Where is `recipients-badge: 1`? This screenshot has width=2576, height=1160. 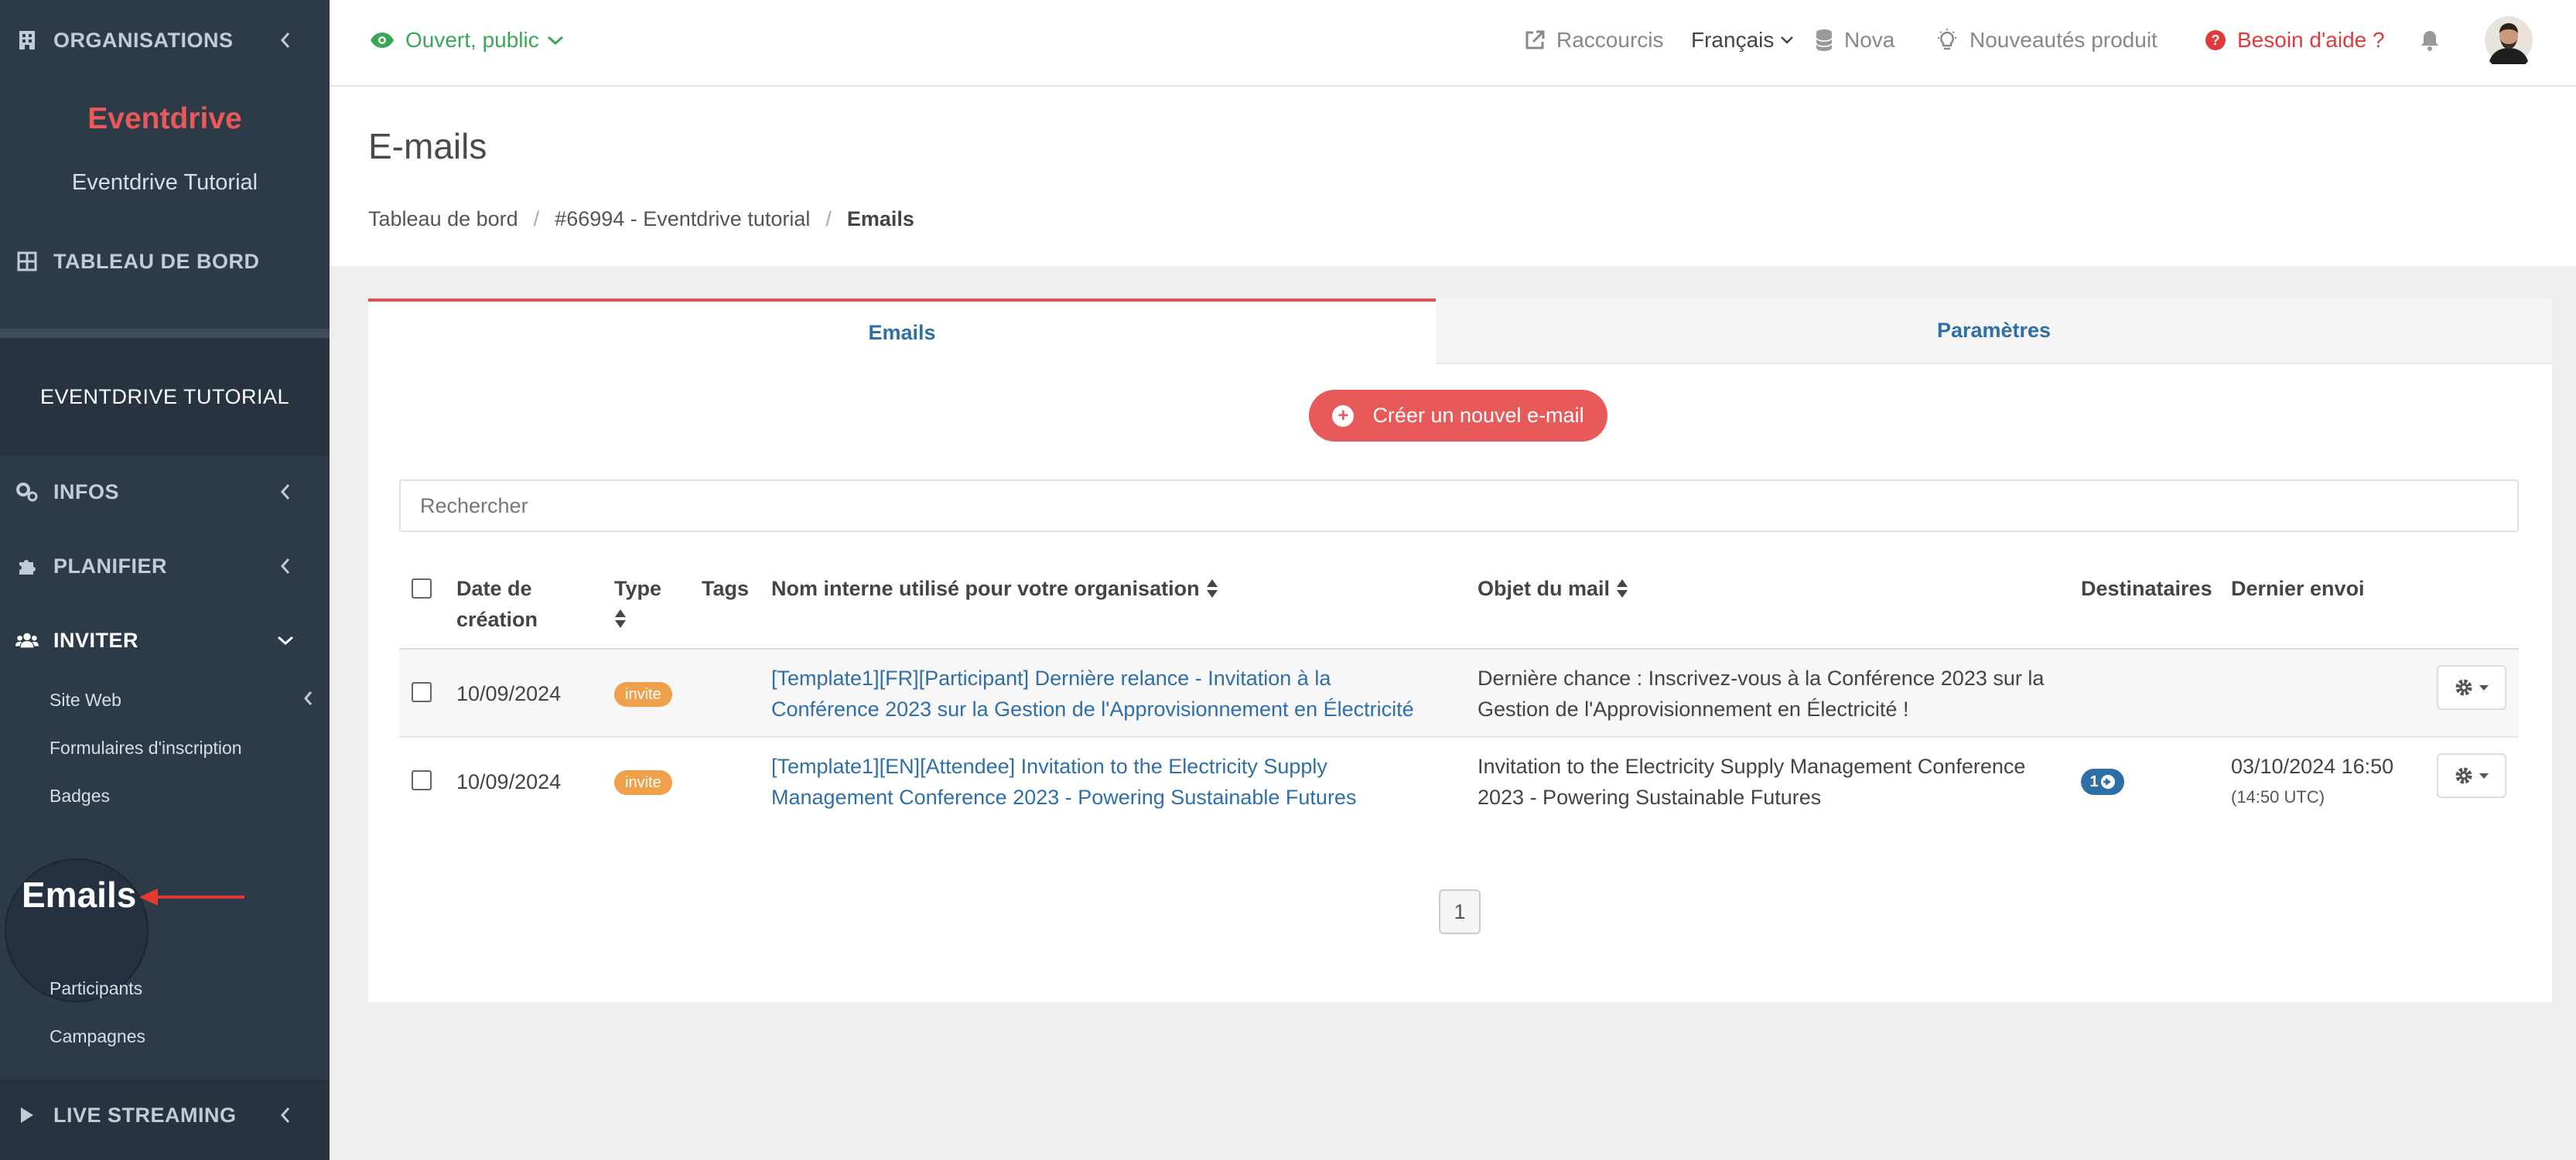
recipients-badge: 1 is located at coordinates (2102, 782).